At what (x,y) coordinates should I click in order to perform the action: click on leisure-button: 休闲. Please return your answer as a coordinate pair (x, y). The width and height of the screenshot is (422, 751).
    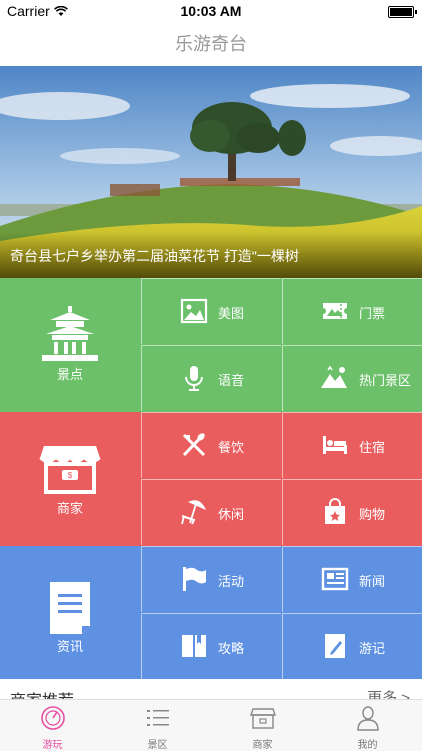
    Looking at the image, I should click on (211, 512).